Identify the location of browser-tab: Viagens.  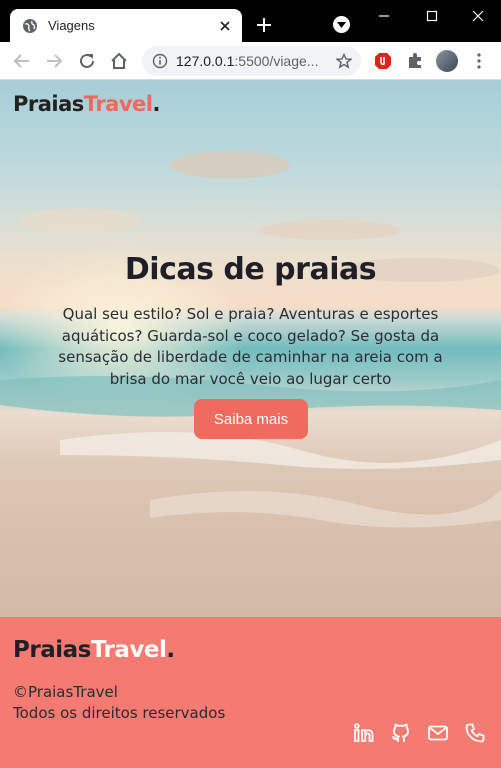
(126, 25).